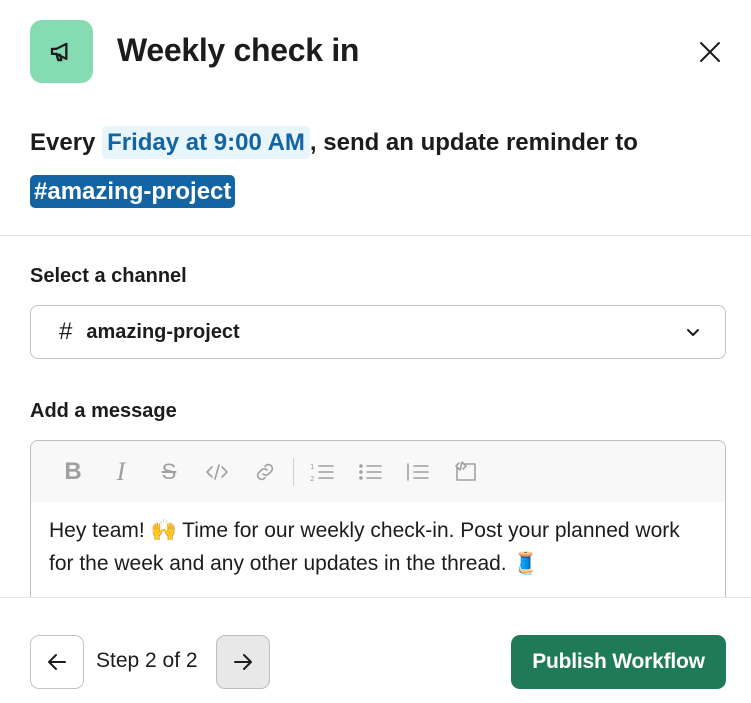 This screenshot has height=703, width=751. I want to click on strikethrough-button: S, so click(169, 472).